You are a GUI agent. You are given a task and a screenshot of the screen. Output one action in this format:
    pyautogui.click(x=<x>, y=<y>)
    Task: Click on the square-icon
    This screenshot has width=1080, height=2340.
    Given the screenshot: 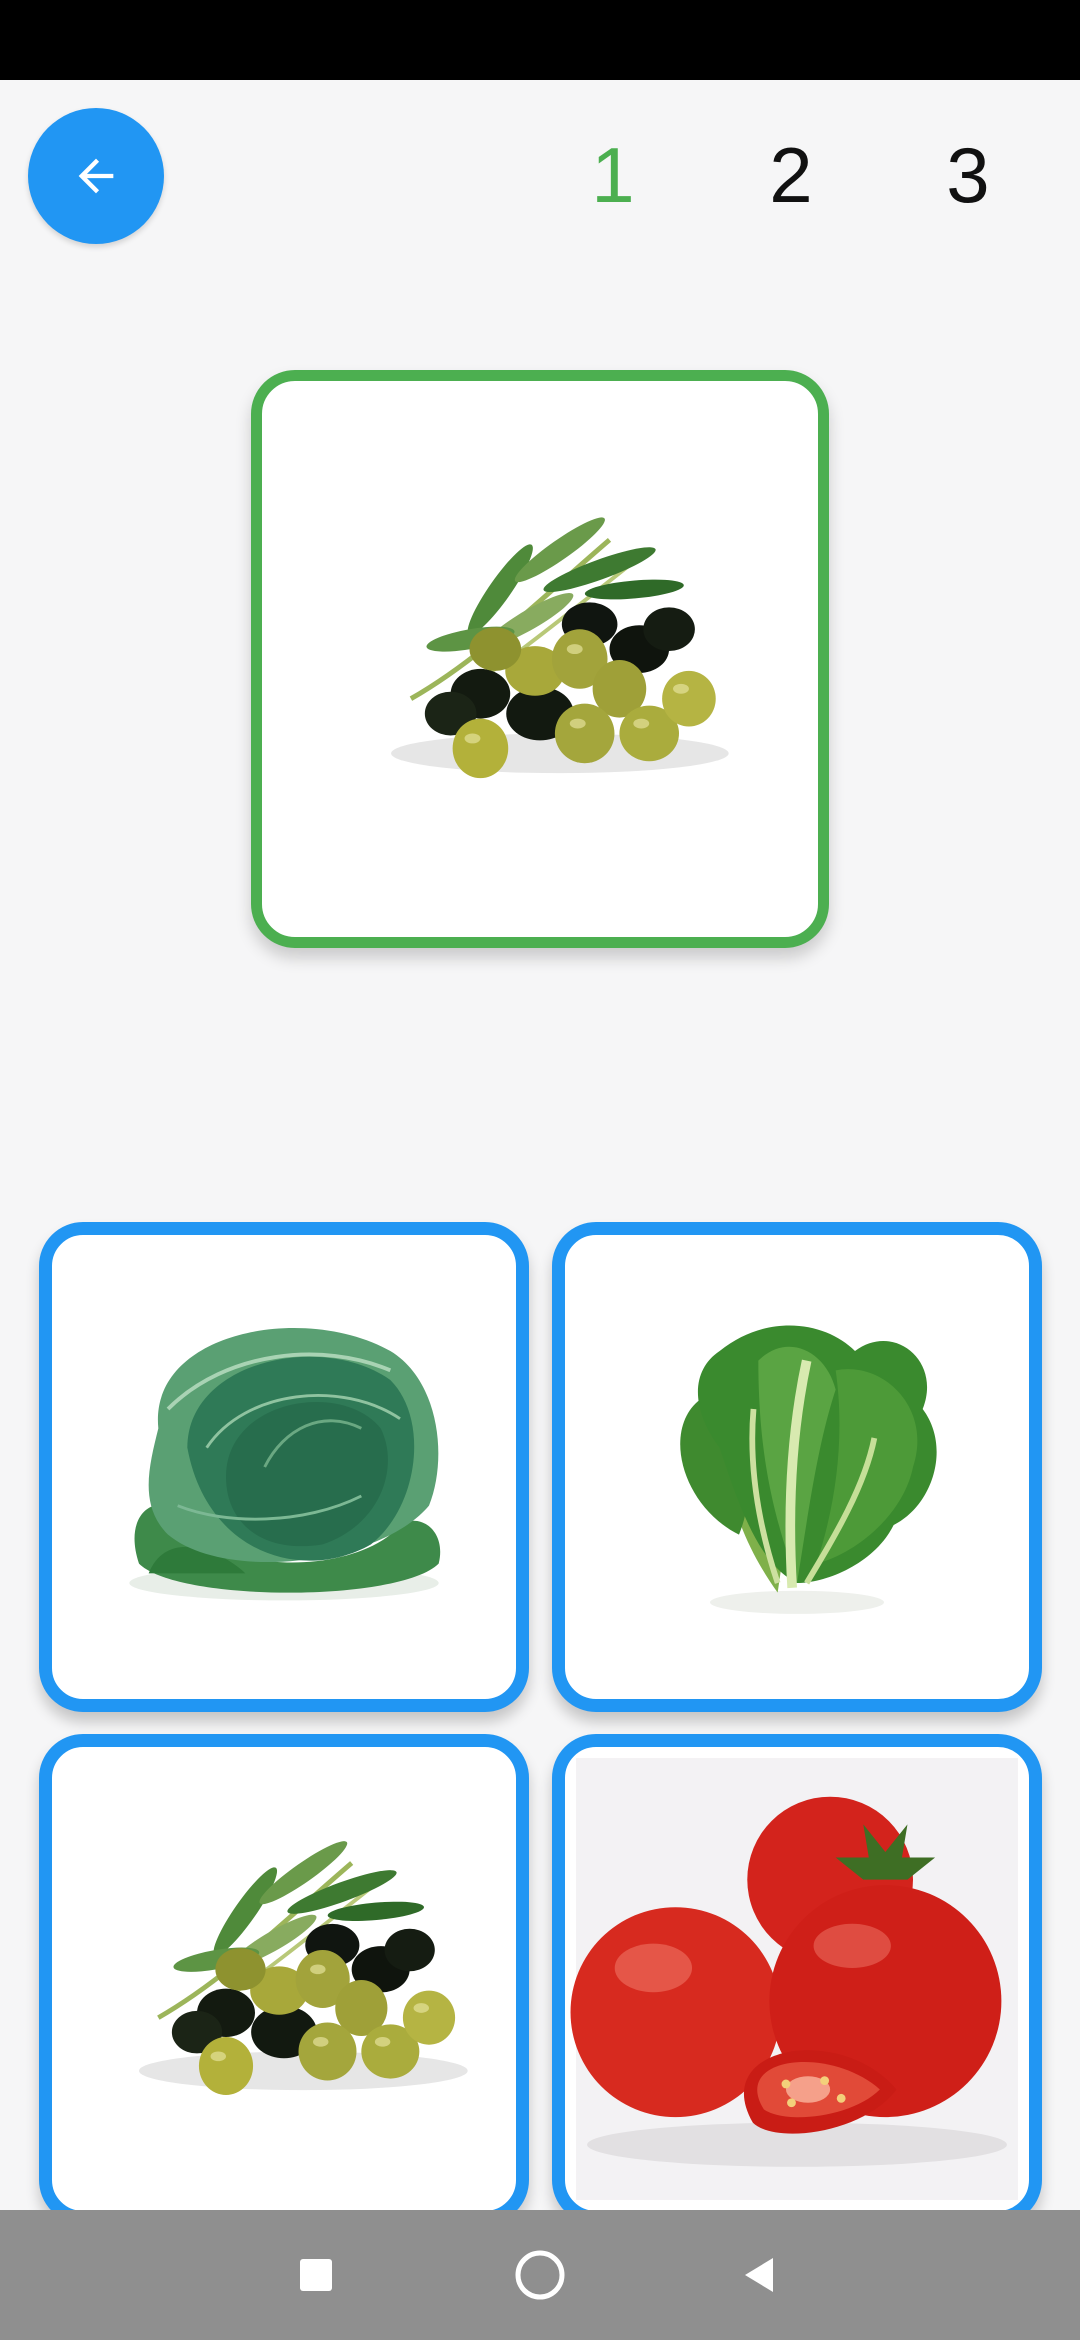 What is the action you would take?
    pyautogui.click(x=316, y=2275)
    